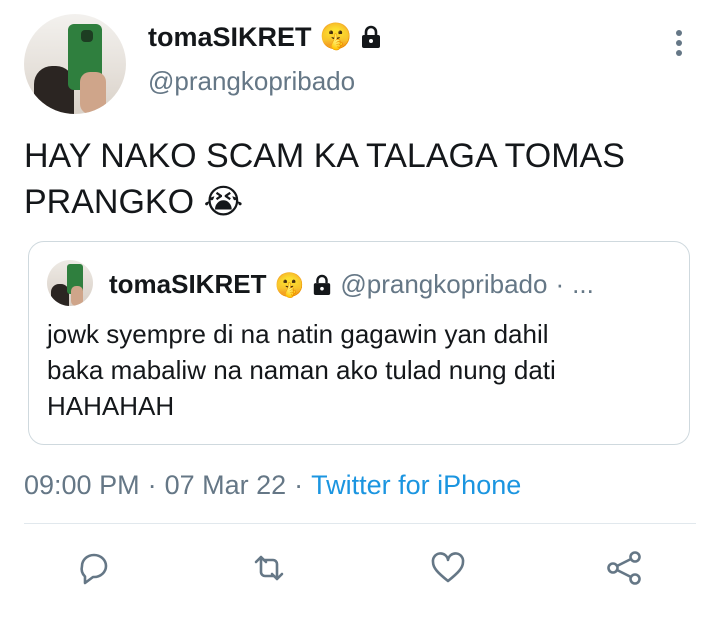  I want to click on tweet-time: 09:00 PM, so click(82, 485).